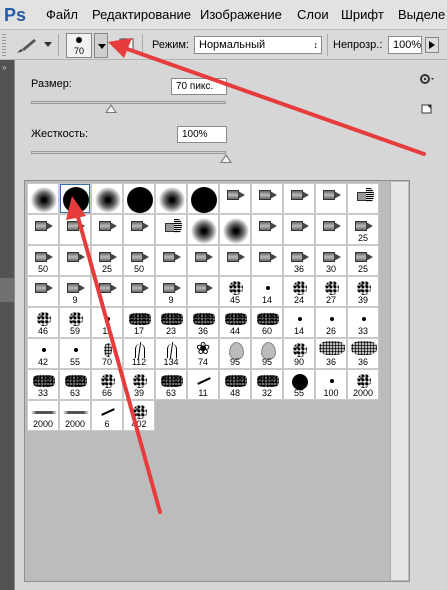  Describe the element at coordinates (43, 260) in the screenshot. I see `brush-preset-tool: 50` at that location.